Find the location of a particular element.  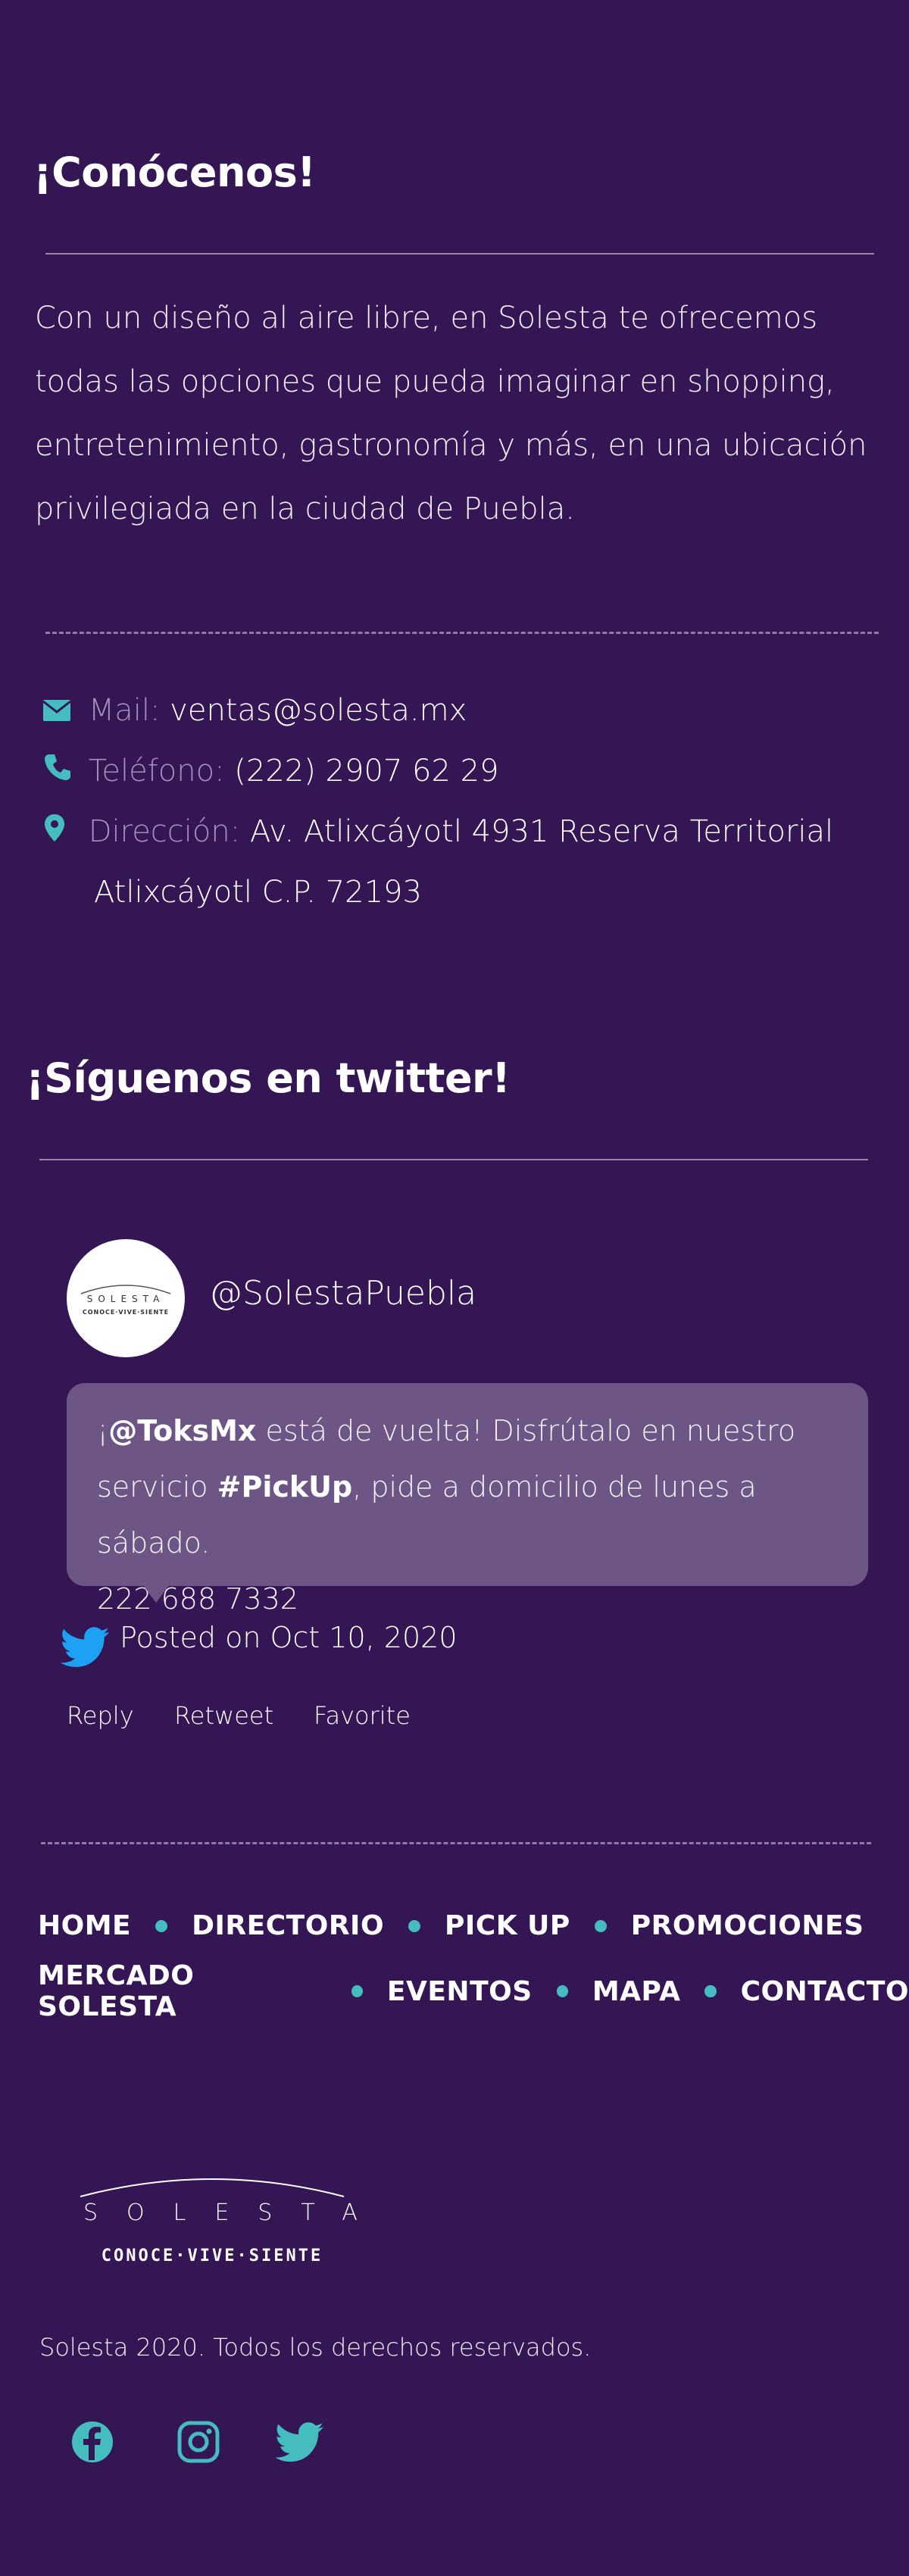

tweet-phone: 222 688 7332 is located at coordinates (197, 1599).